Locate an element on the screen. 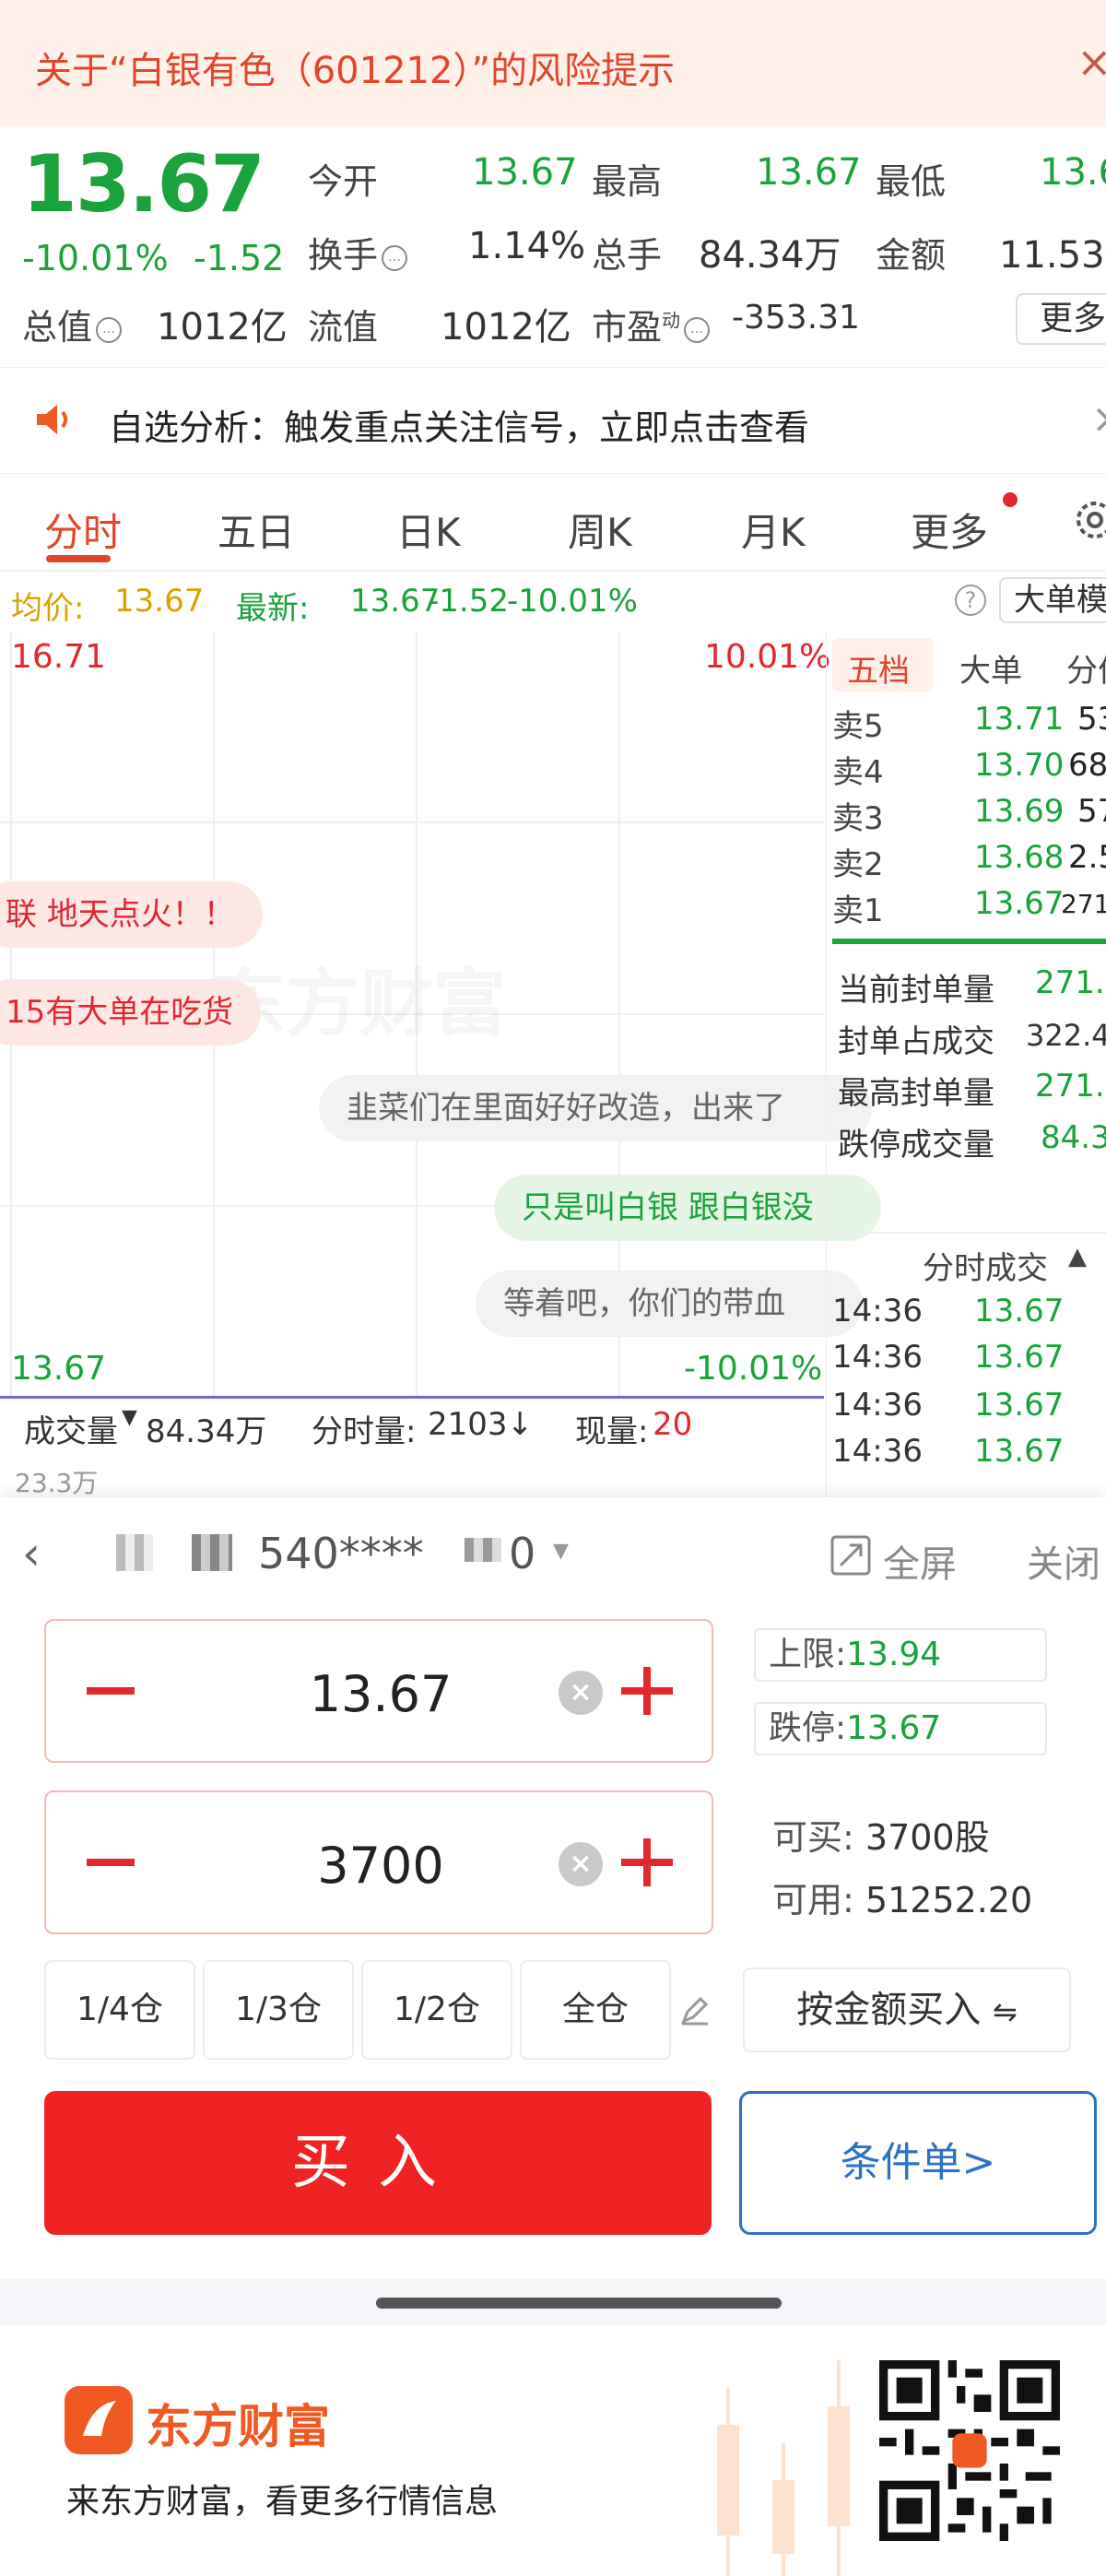  quantity-input: 3700 is located at coordinates (380, 1866).